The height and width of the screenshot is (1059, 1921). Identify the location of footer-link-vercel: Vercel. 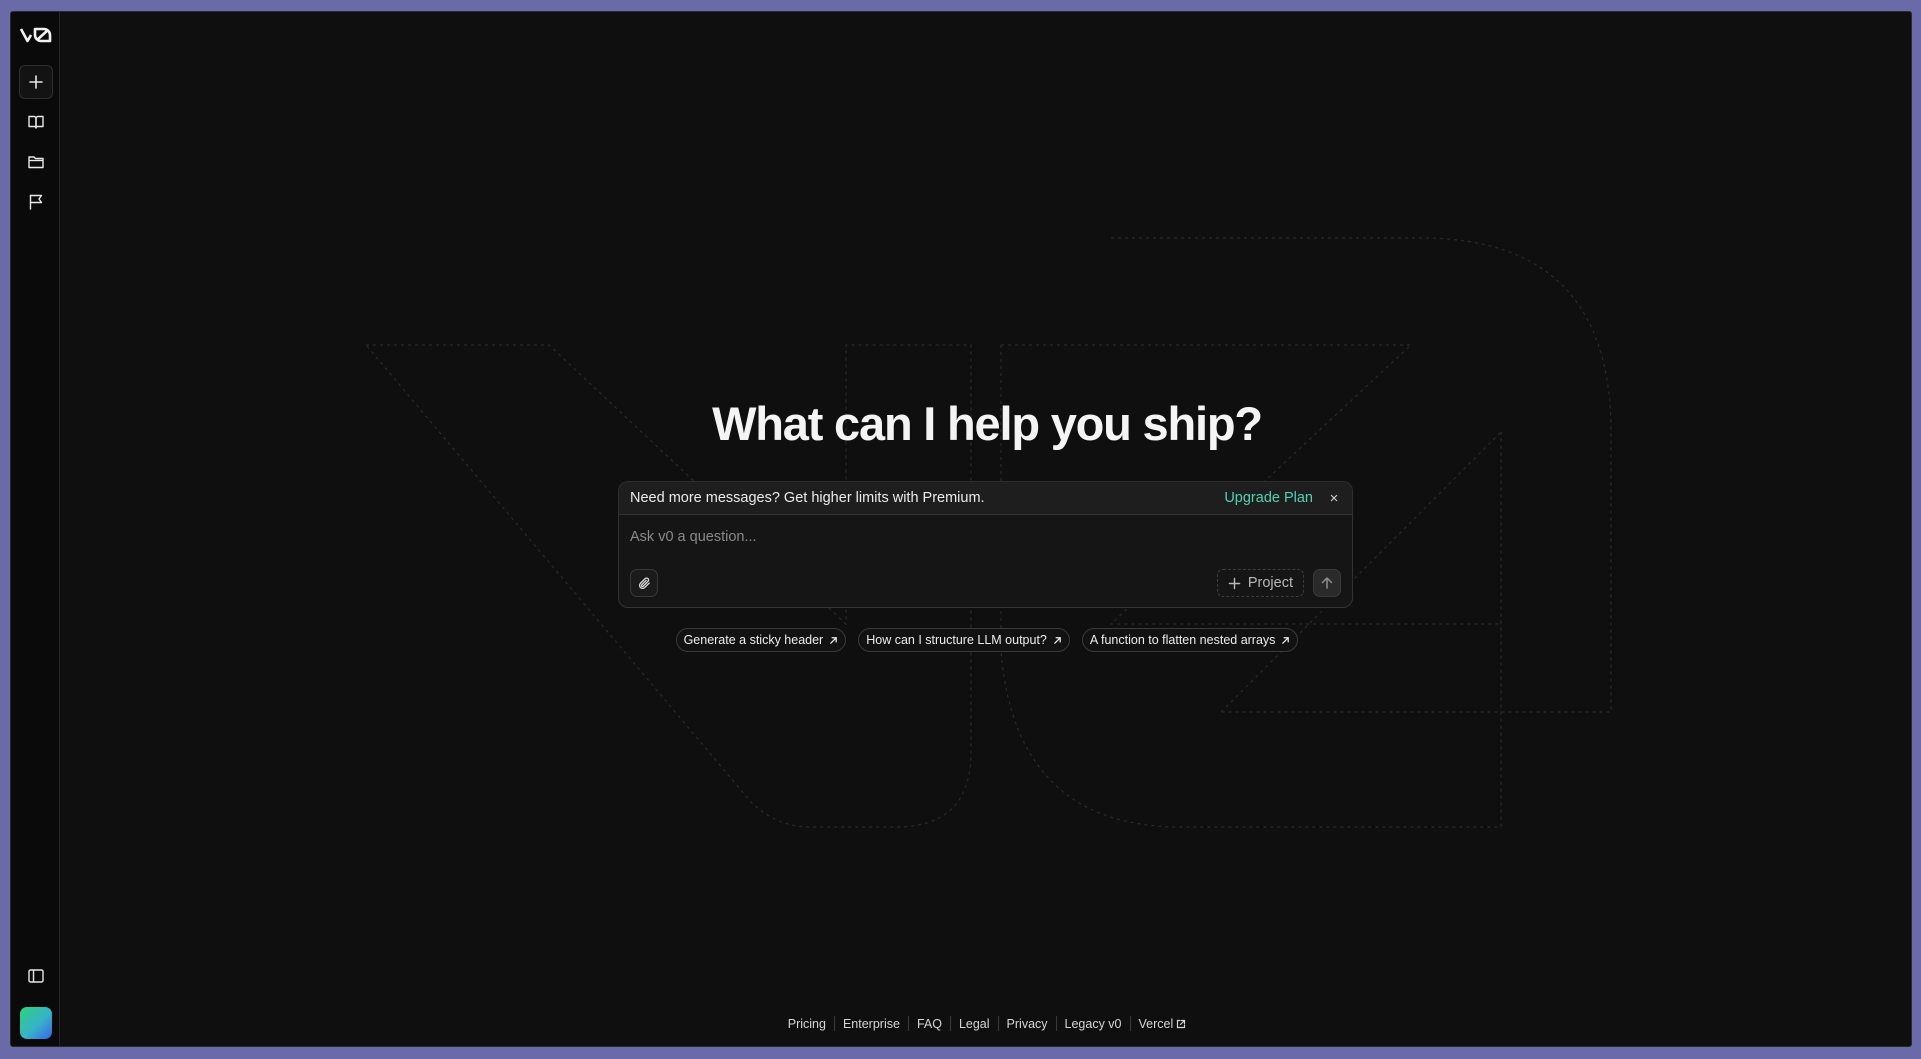
(1163, 1024).